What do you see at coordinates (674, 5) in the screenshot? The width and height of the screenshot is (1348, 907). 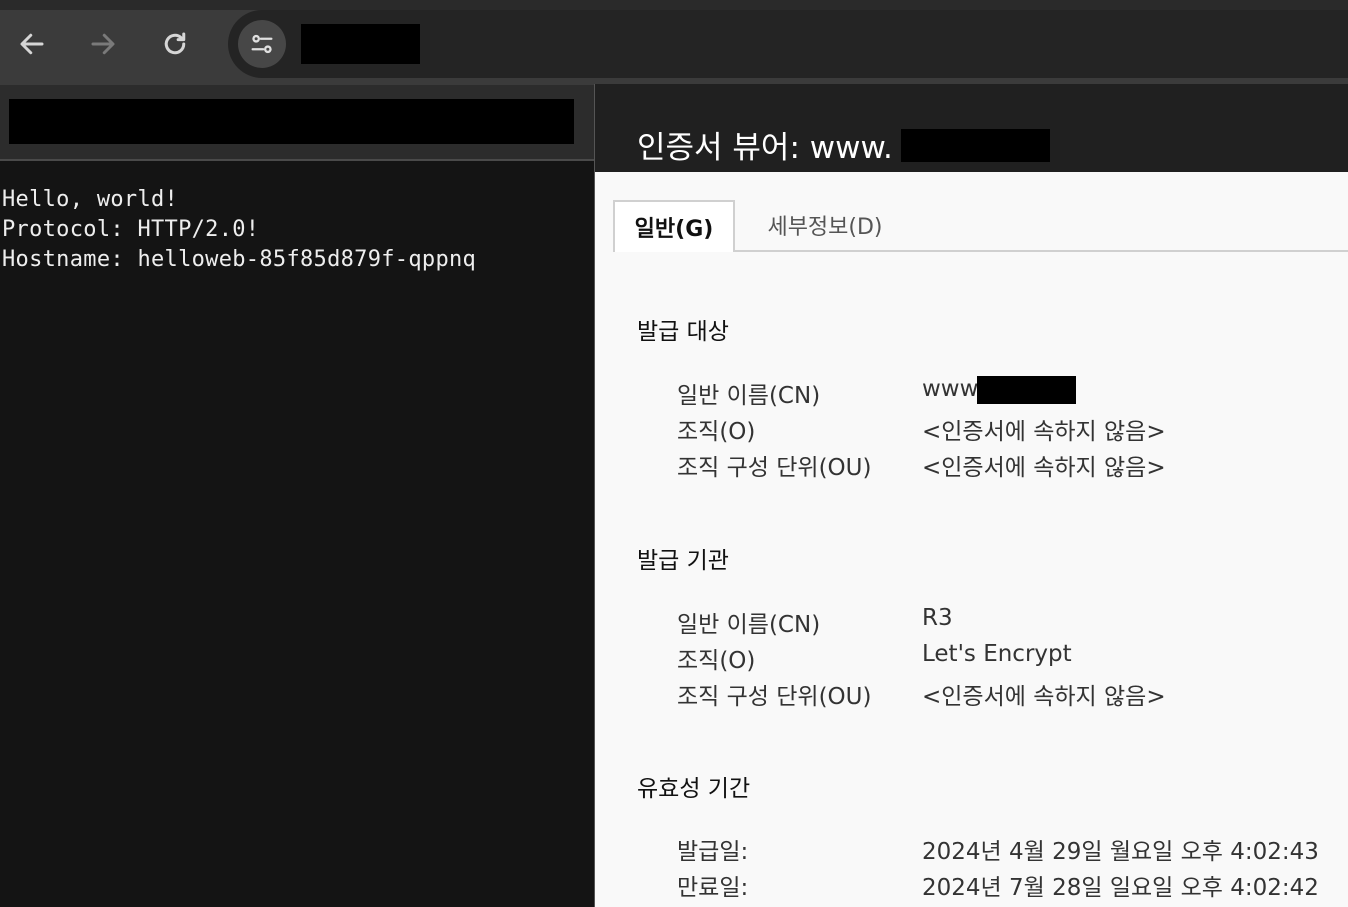 I see `tab-bar-strip` at bounding box center [674, 5].